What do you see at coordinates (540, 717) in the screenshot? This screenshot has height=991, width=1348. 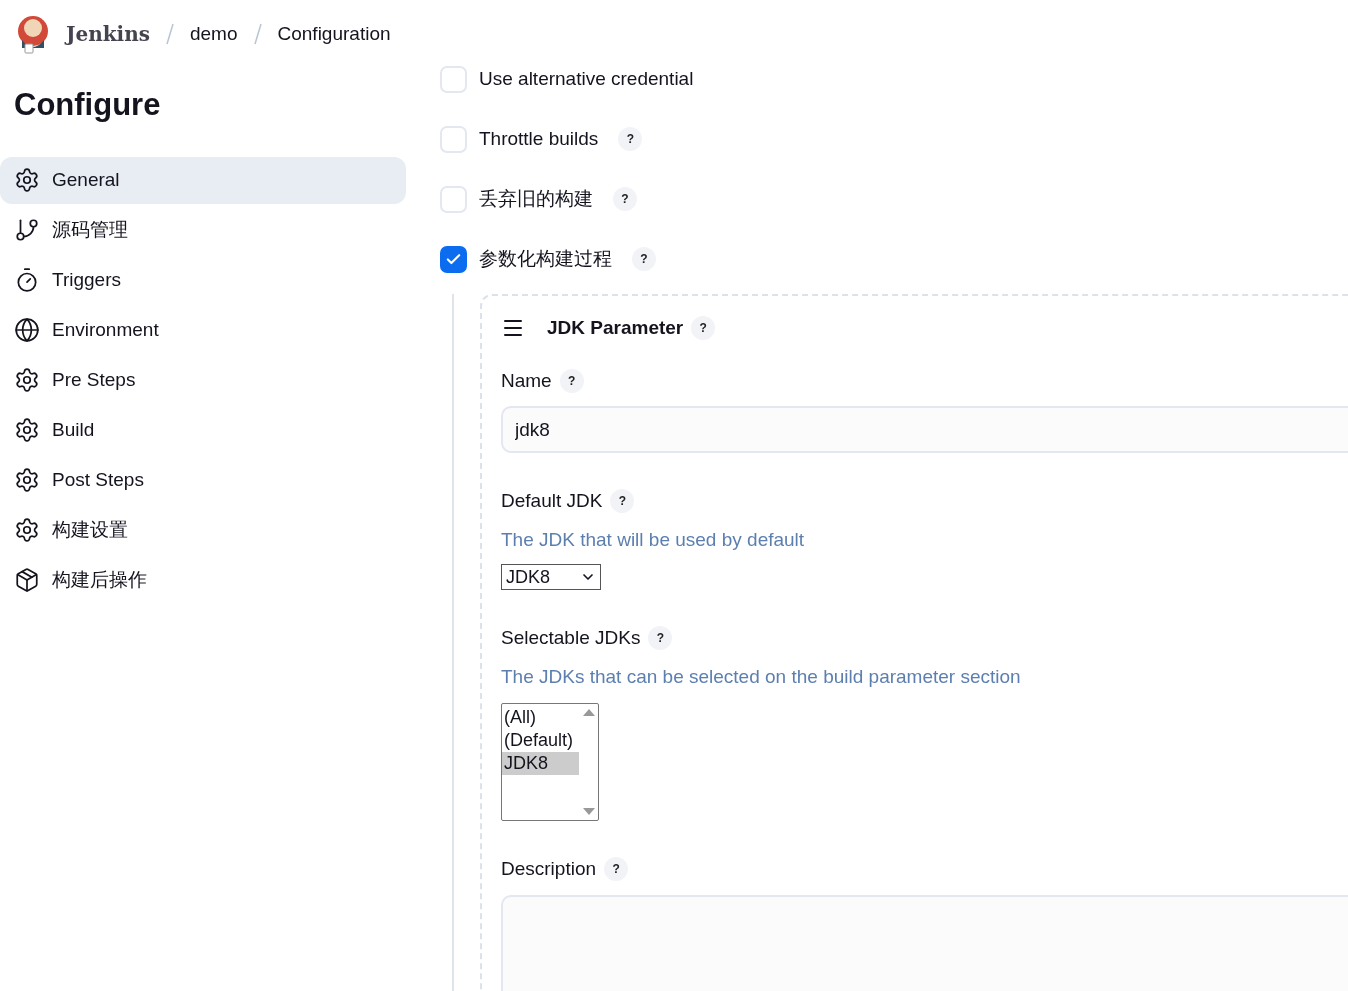 I see `listbox-option: (All)` at bounding box center [540, 717].